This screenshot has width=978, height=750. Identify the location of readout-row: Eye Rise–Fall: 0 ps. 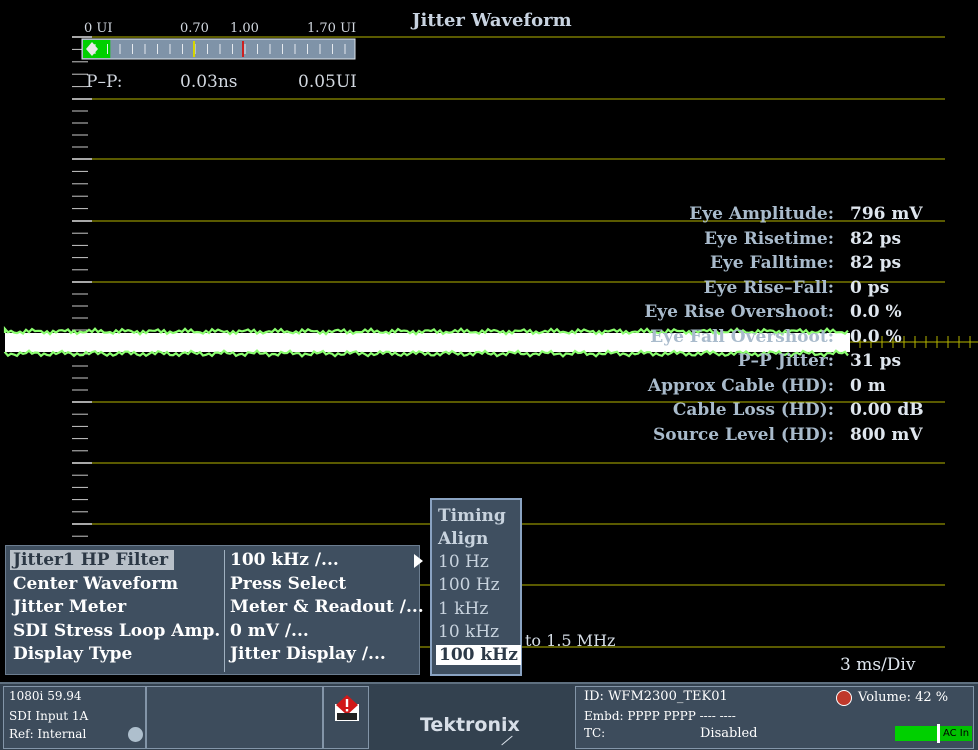
(765, 290).